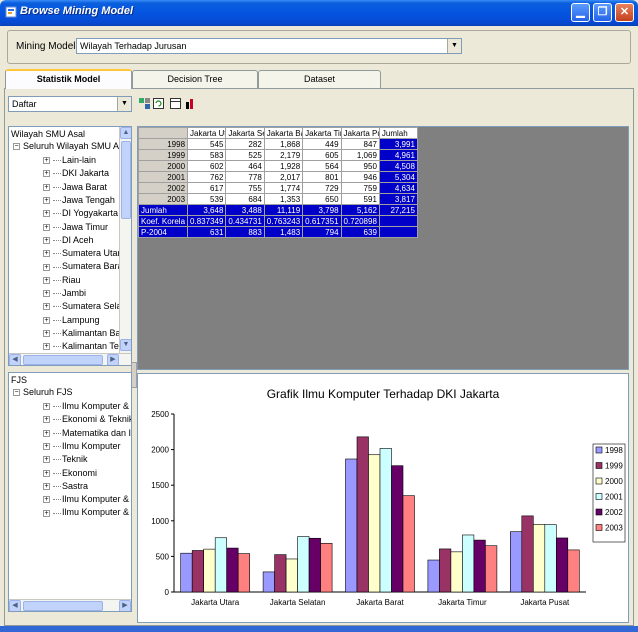 The height and width of the screenshot is (632, 638). I want to click on tree-node: + DI Yogyakarta, so click(80, 213).